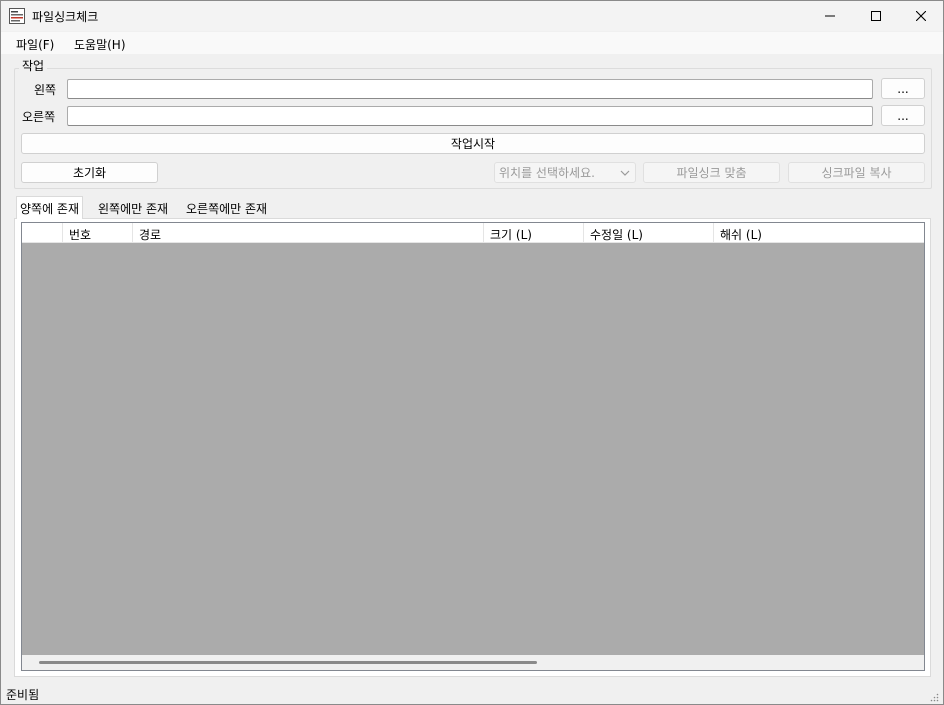 This screenshot has width=944, height=705. I want to click on minimize-button, so click(830, 16).